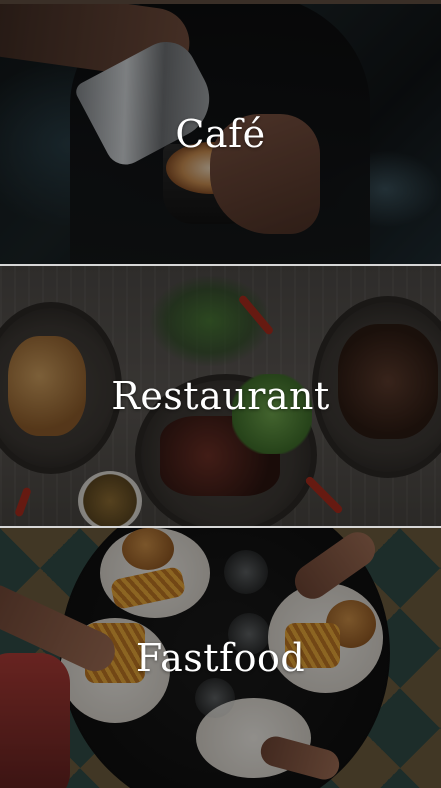 Image resolution: width=441 pixels, height=788 pixels. I want to click on category-label-cafe: Café, so click(220, 134).